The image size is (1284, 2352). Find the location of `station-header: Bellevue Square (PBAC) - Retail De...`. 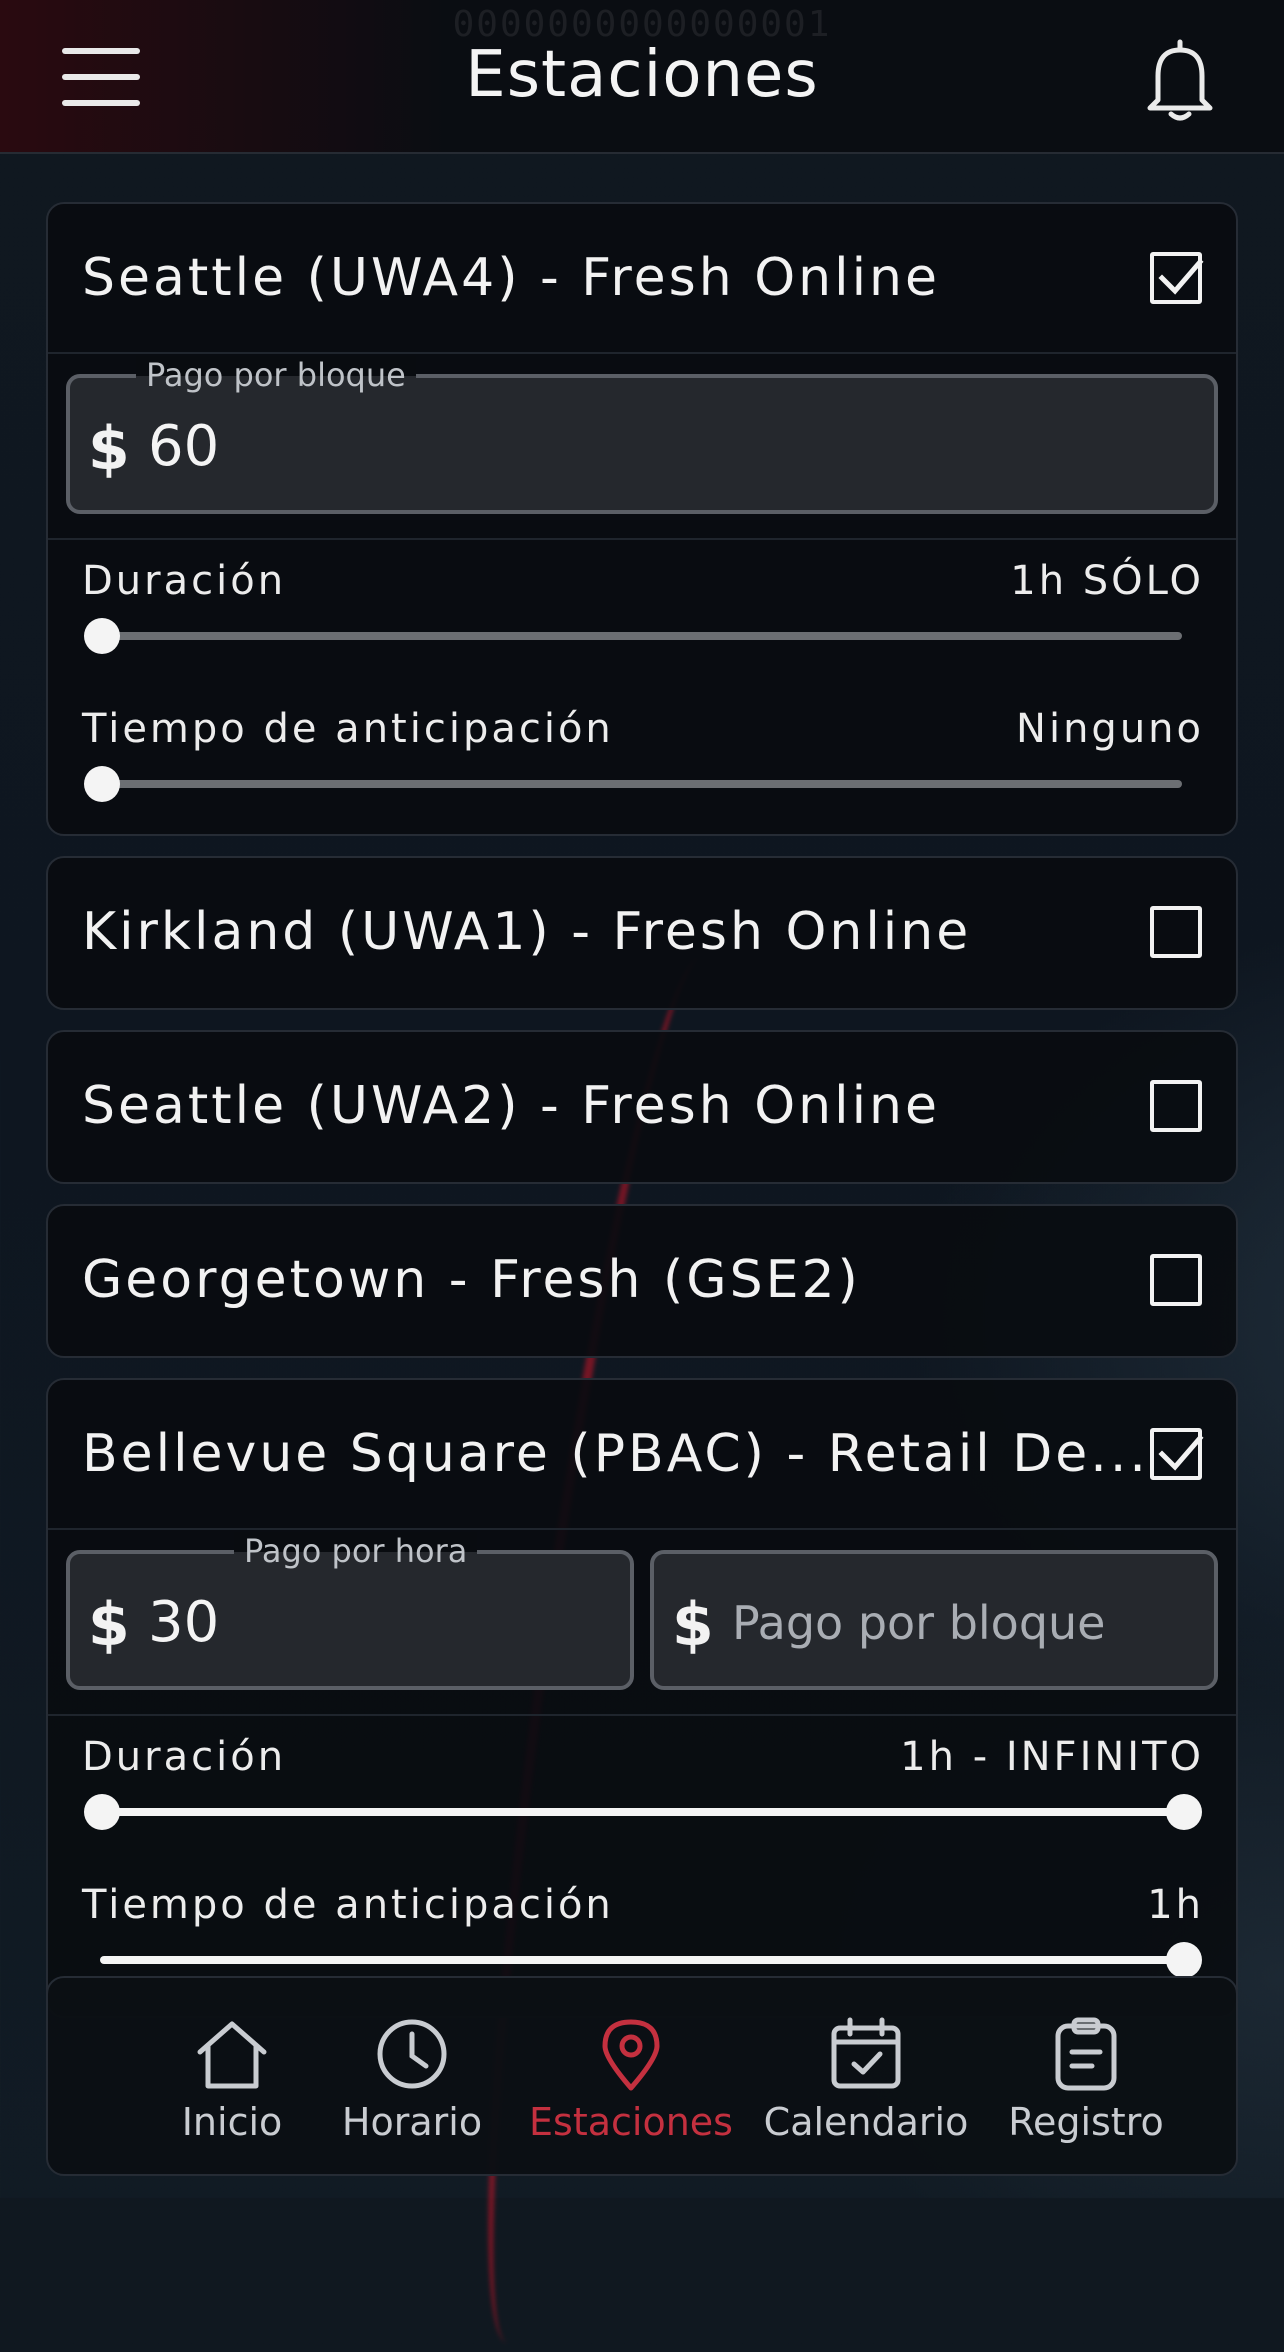

station-header: Bellevue Square (PBAC) - Retail De... is located at coordinates (642, 1454).